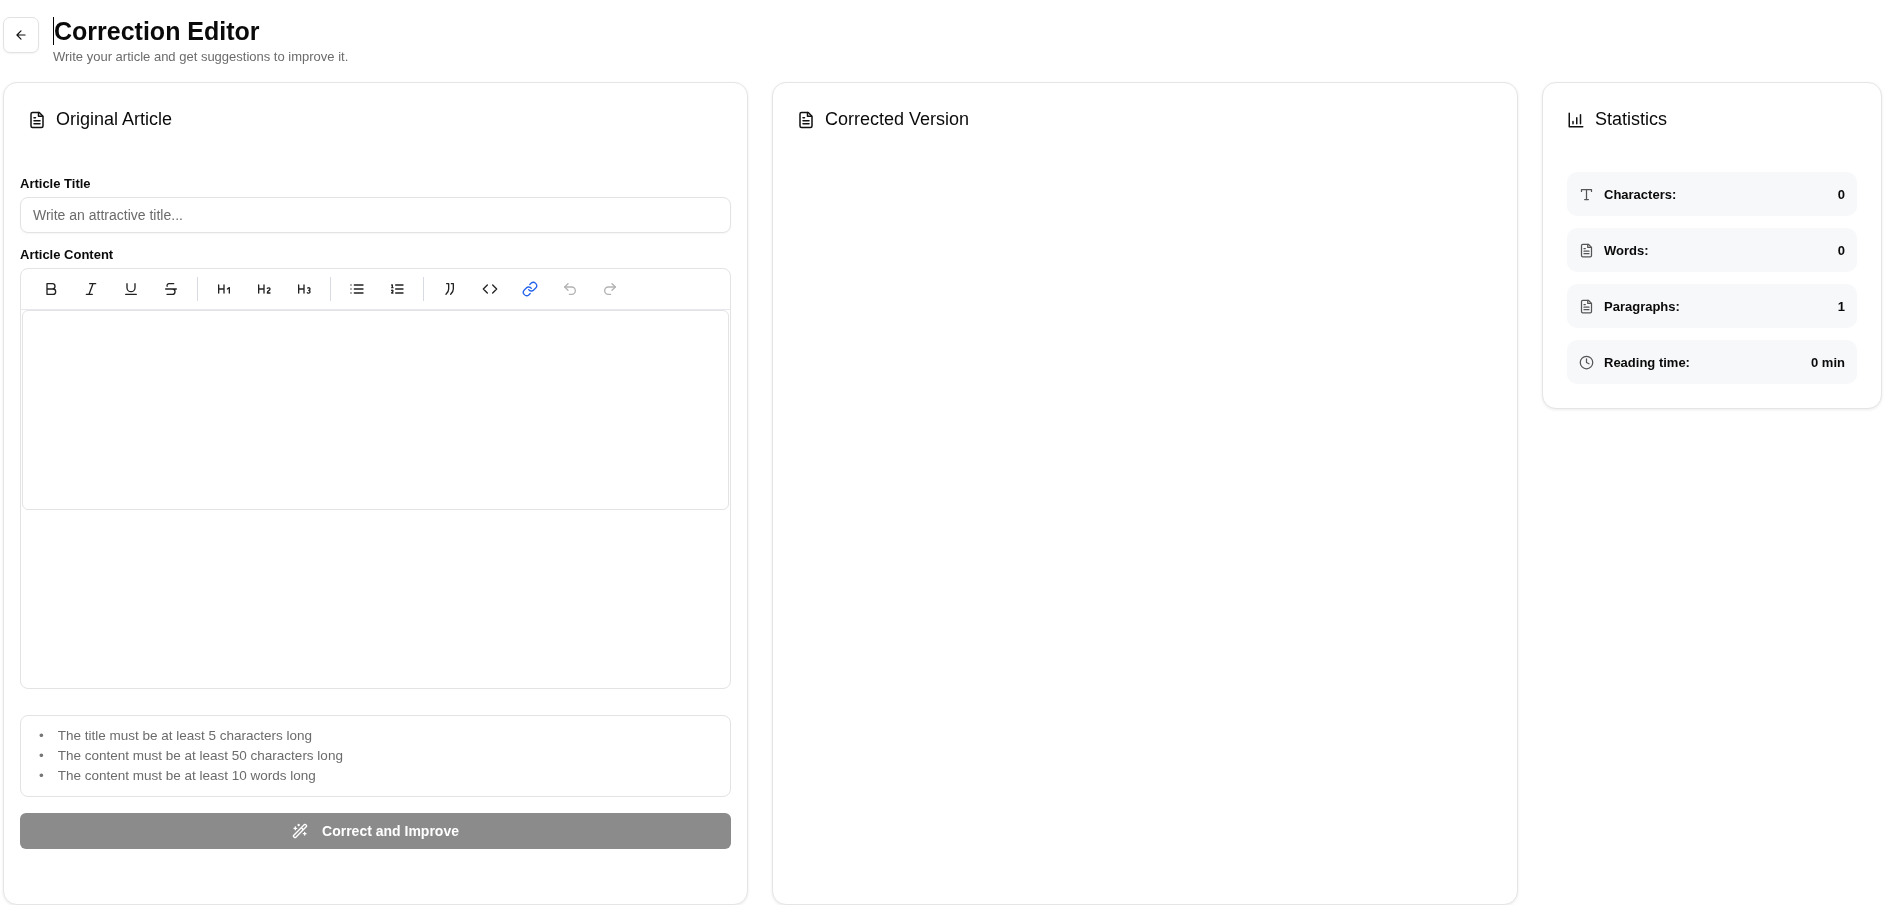 This screenshot has width=1888, height=912. What do you see at coordinates (375, 410) in the screenshot?
I see `content-field` at bounding box center [375, 410].